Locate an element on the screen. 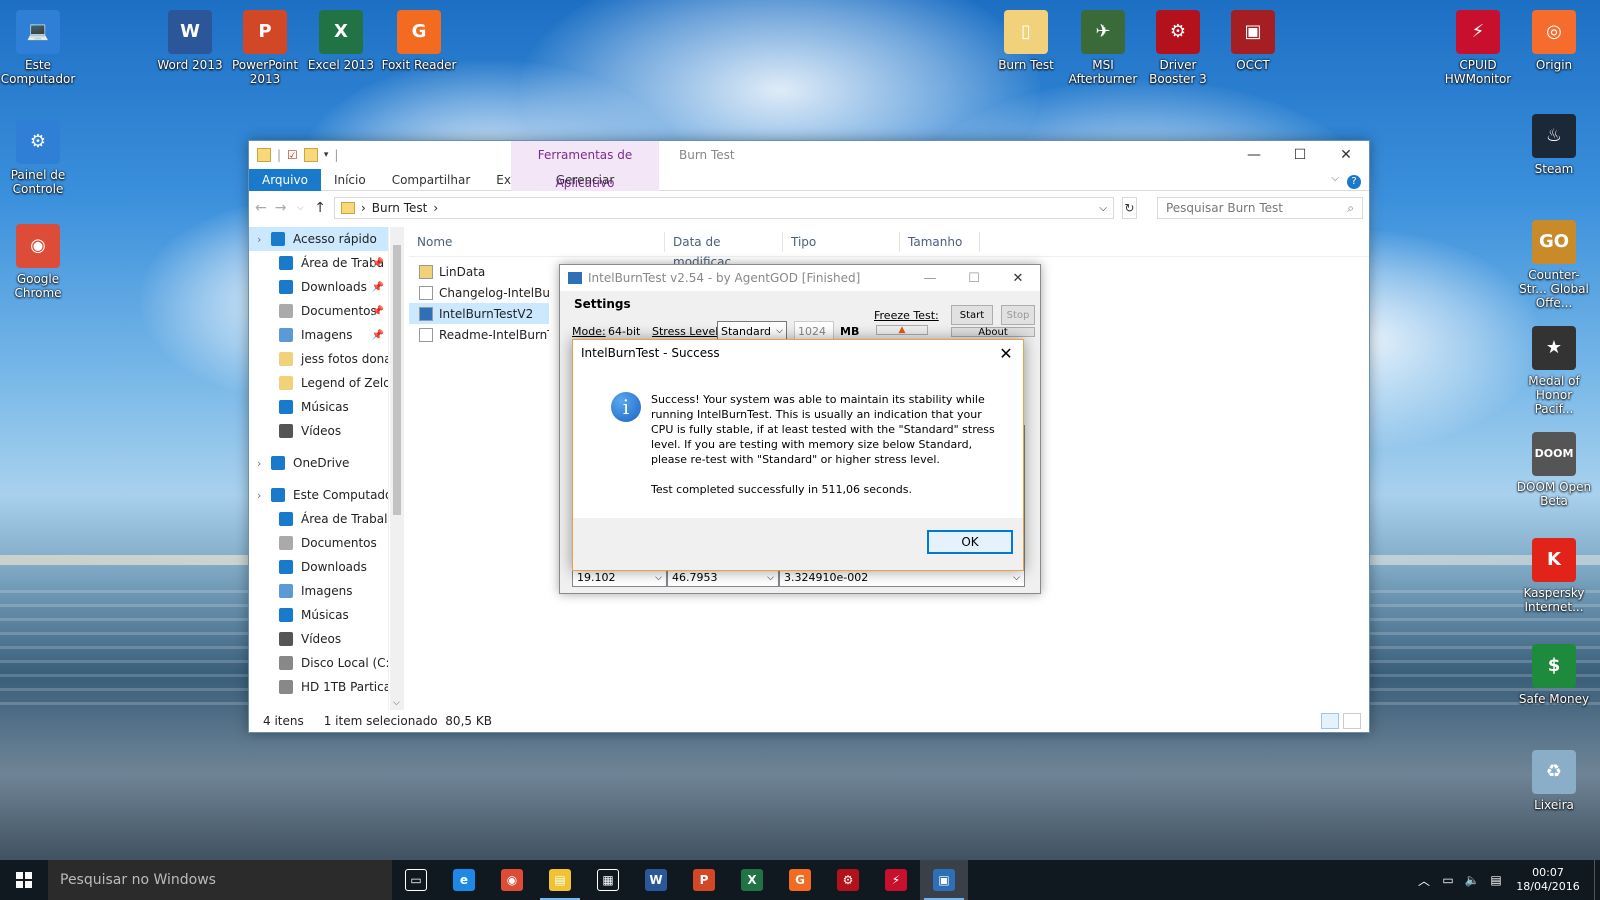  address-bar: › Burn Test › ⌵ is located at coordinates (723, 208).